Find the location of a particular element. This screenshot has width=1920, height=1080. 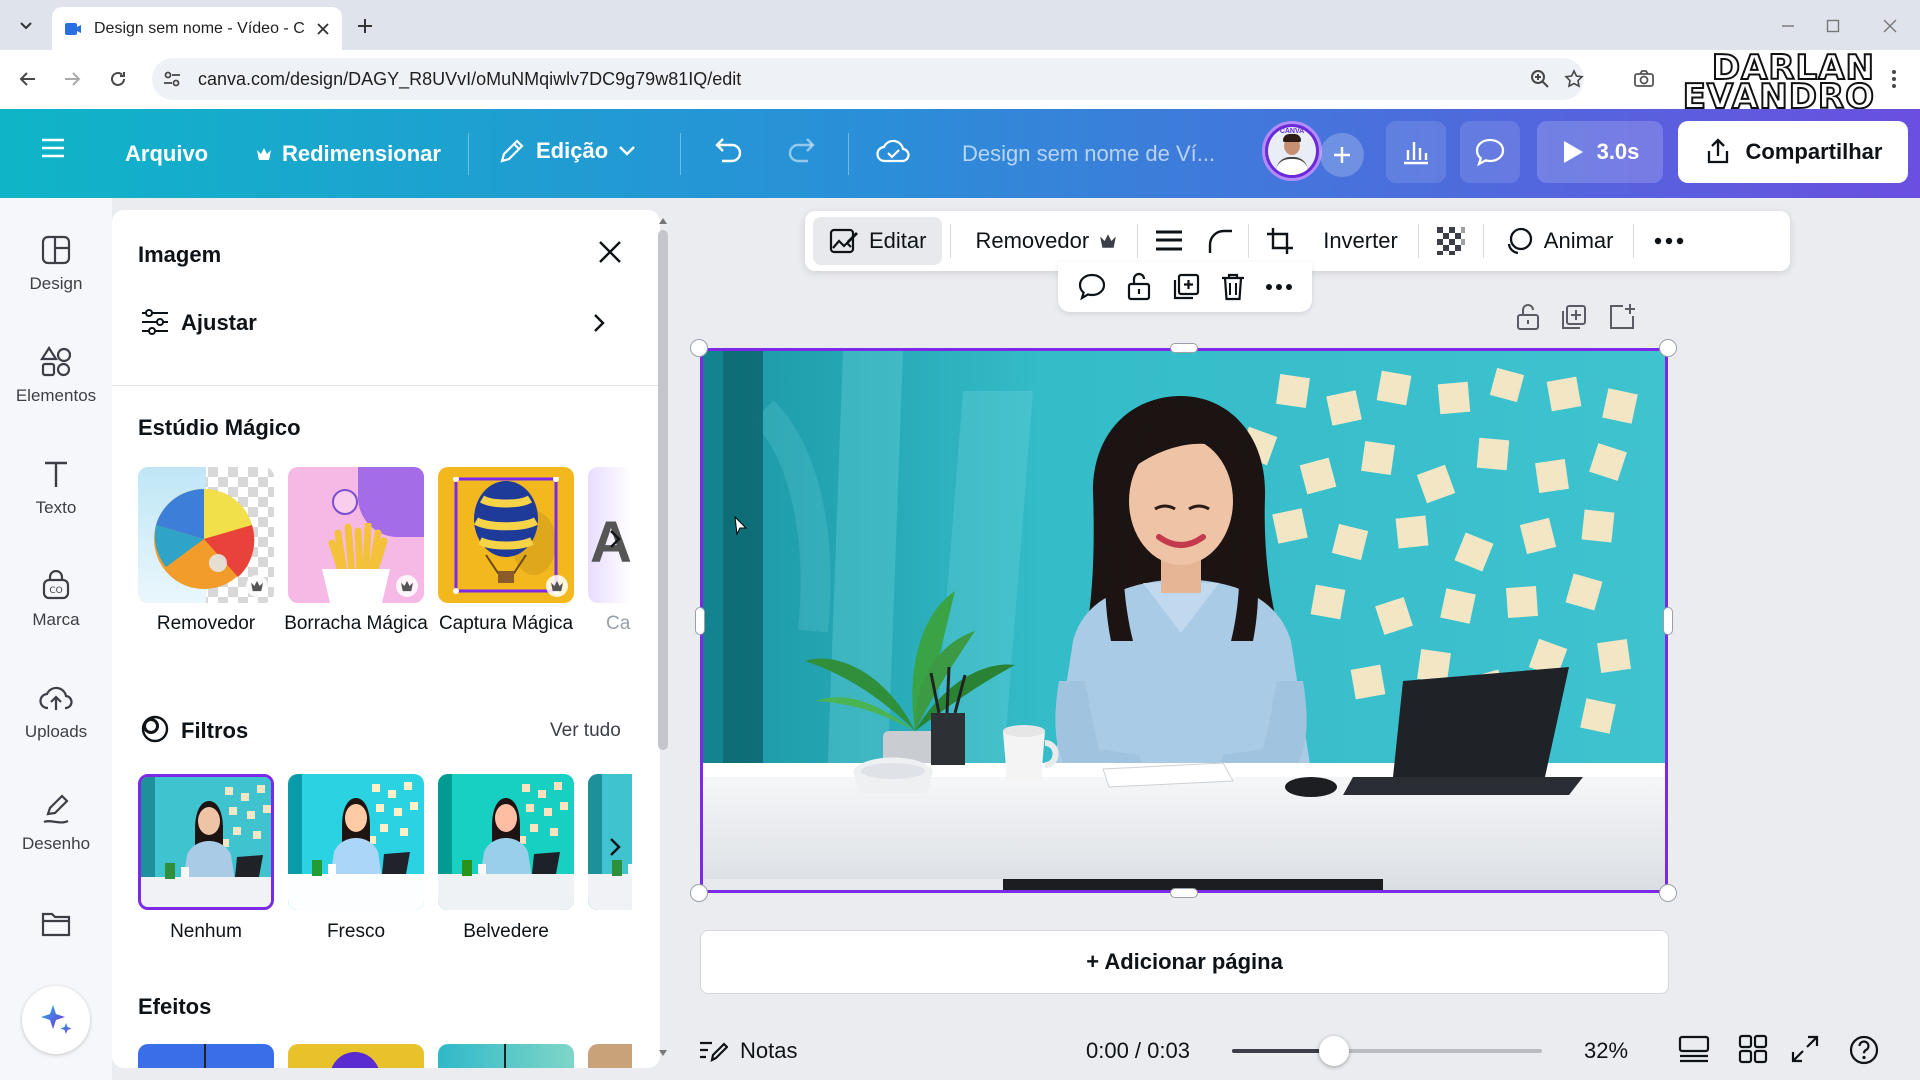

add-collaborator-button is located at coordinates (1342, 155).